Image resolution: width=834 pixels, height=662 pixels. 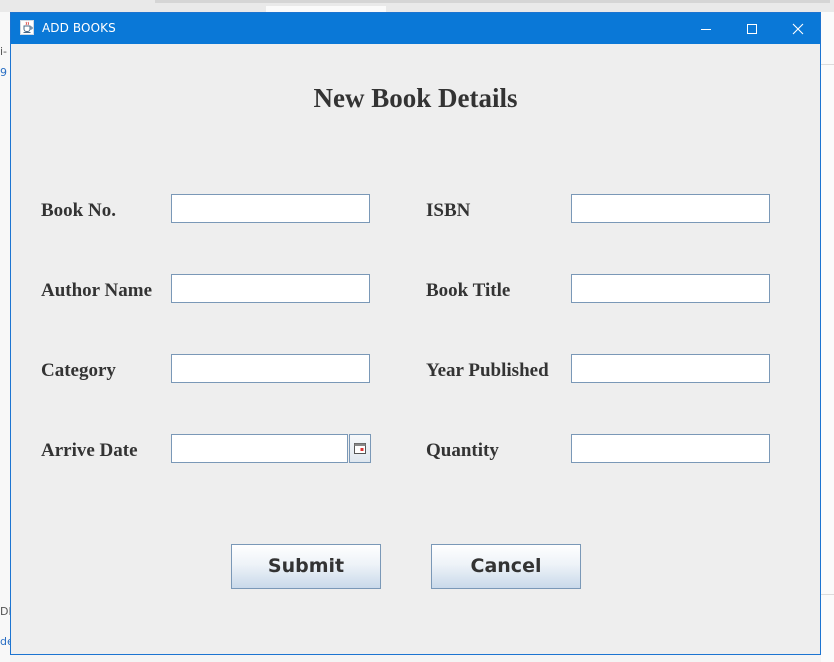 I want to click on arrive-date-label: Arrive Date, so click(x=89, y=450).